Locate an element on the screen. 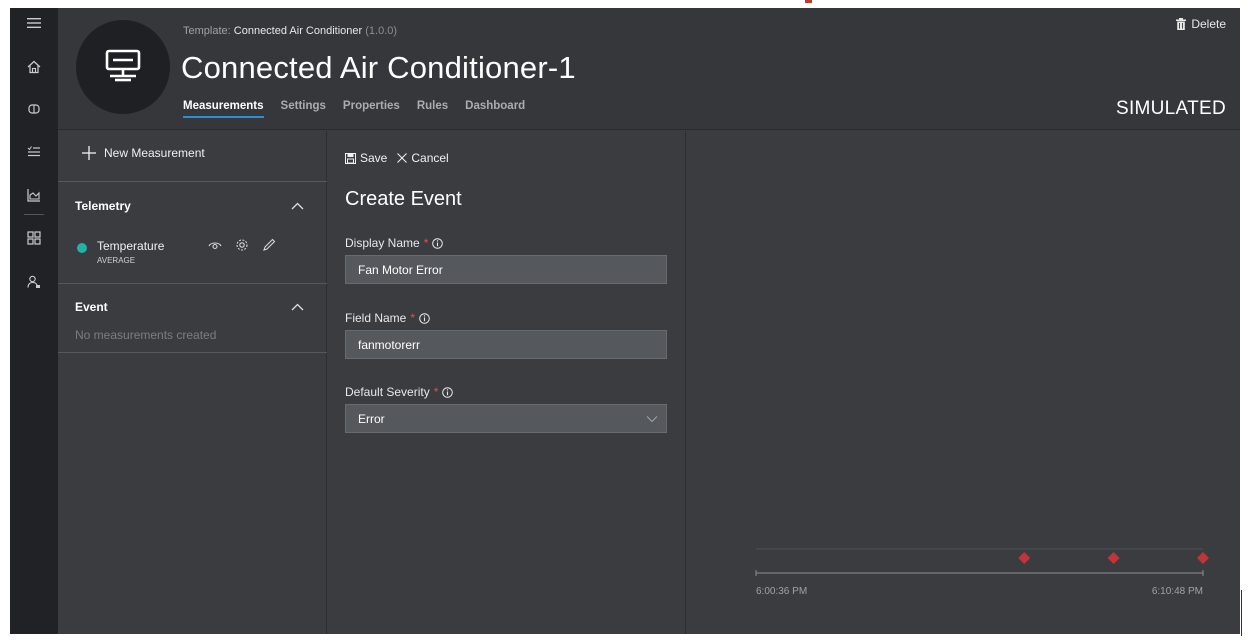  display-name-label-row: Display Name * is located at coordinates (394, 243).